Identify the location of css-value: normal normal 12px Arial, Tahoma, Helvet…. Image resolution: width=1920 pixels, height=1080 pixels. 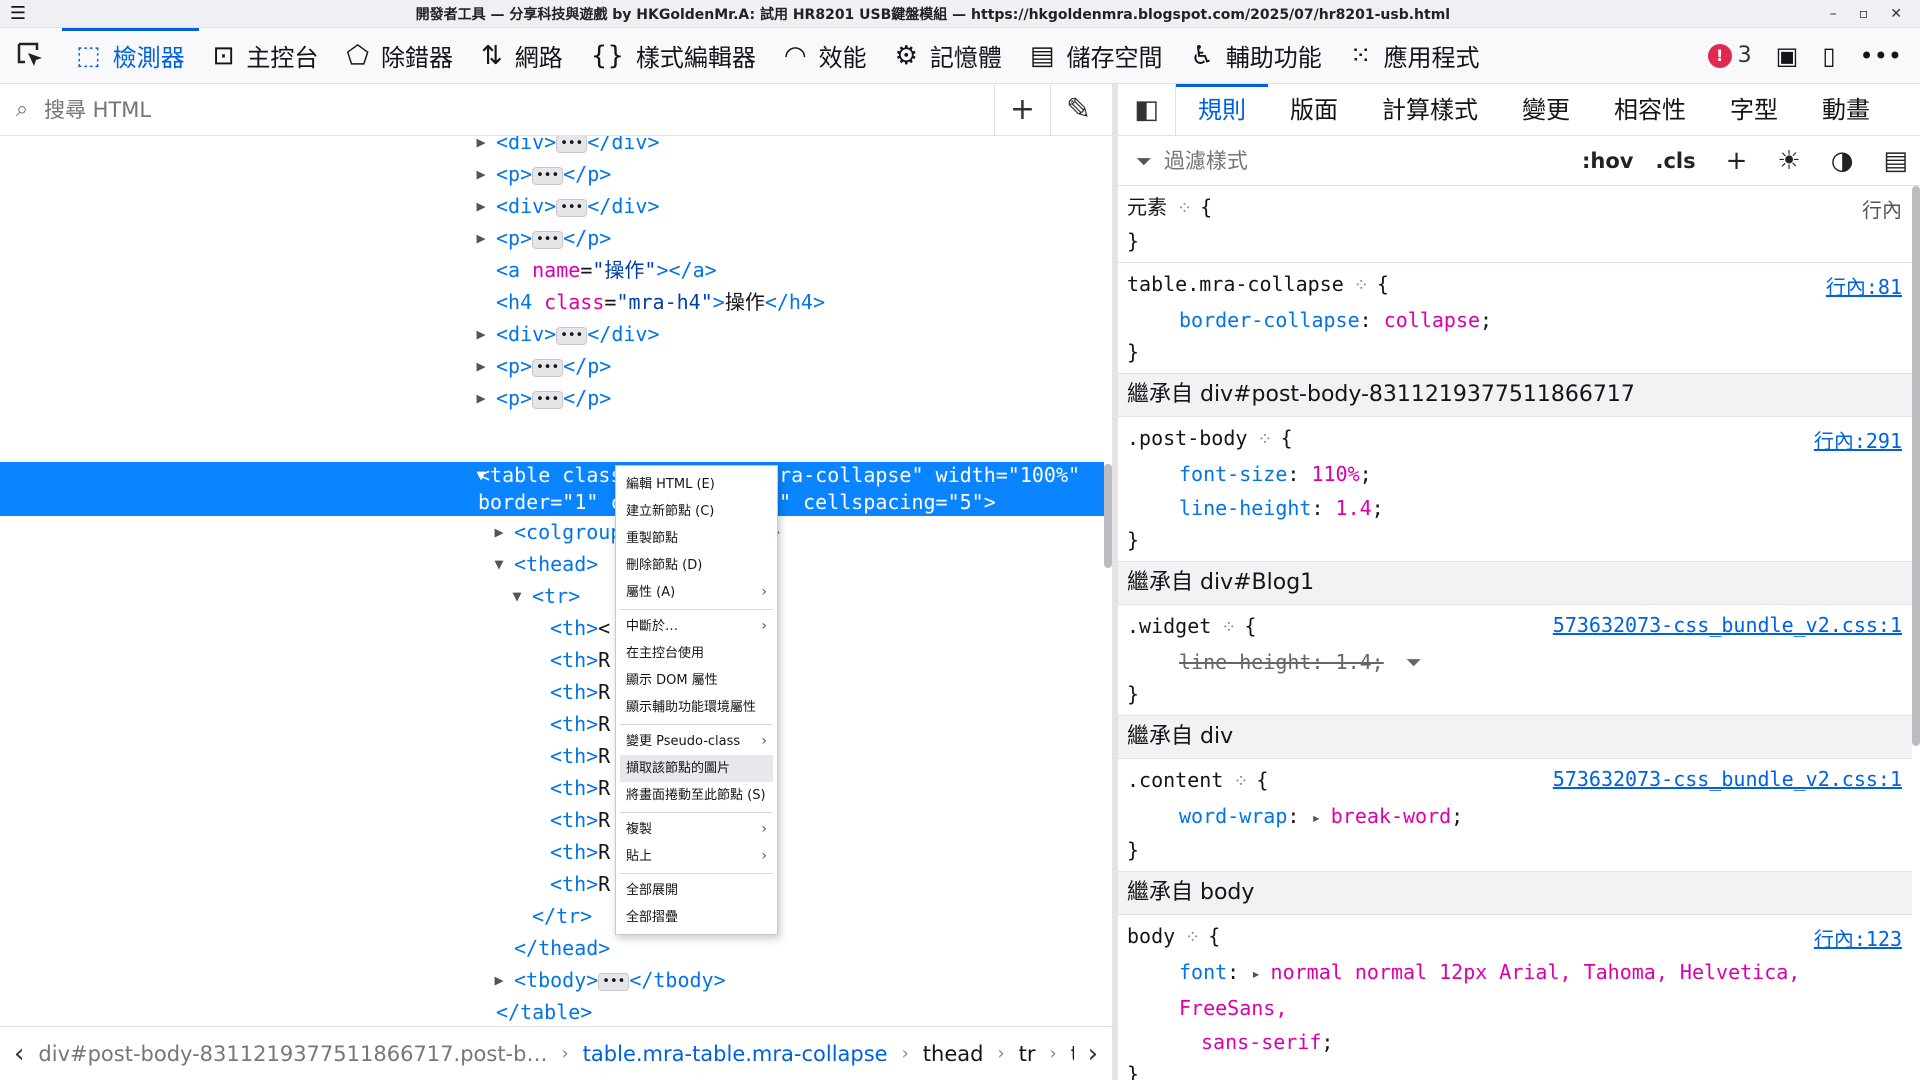
(1489, 990).